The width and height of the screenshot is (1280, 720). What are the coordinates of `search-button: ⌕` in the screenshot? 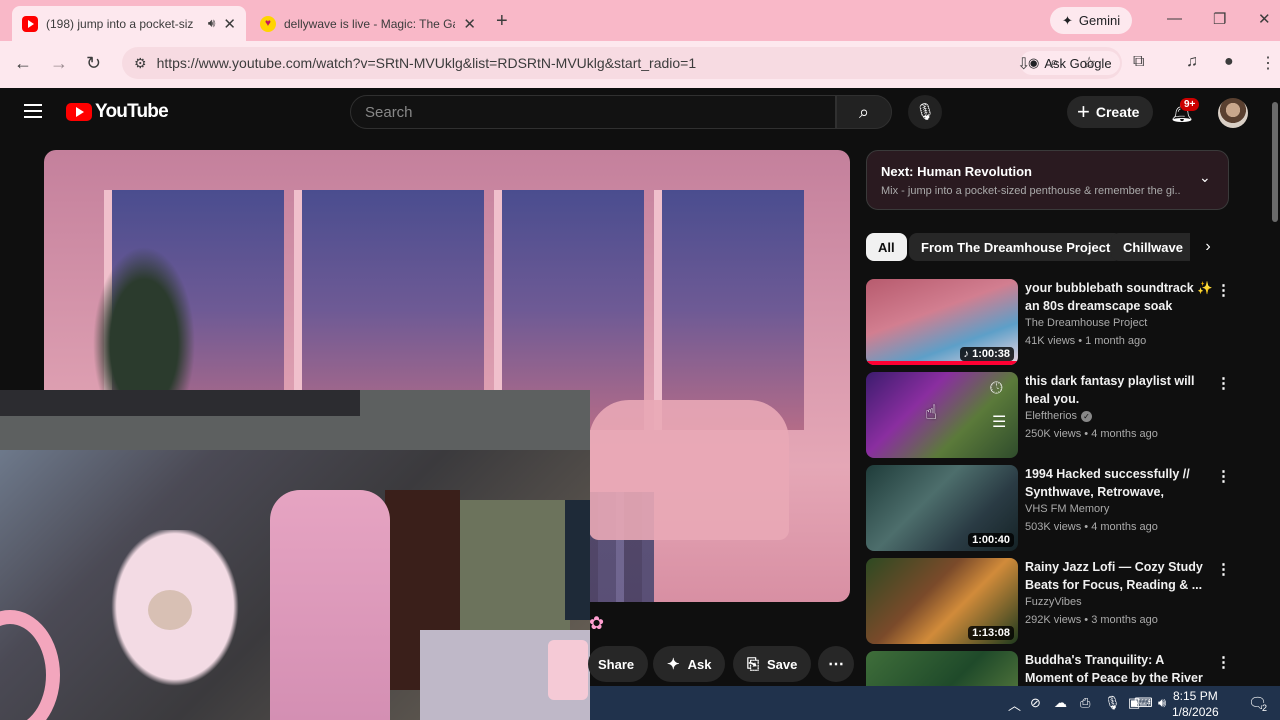 It's located at (864, 112).